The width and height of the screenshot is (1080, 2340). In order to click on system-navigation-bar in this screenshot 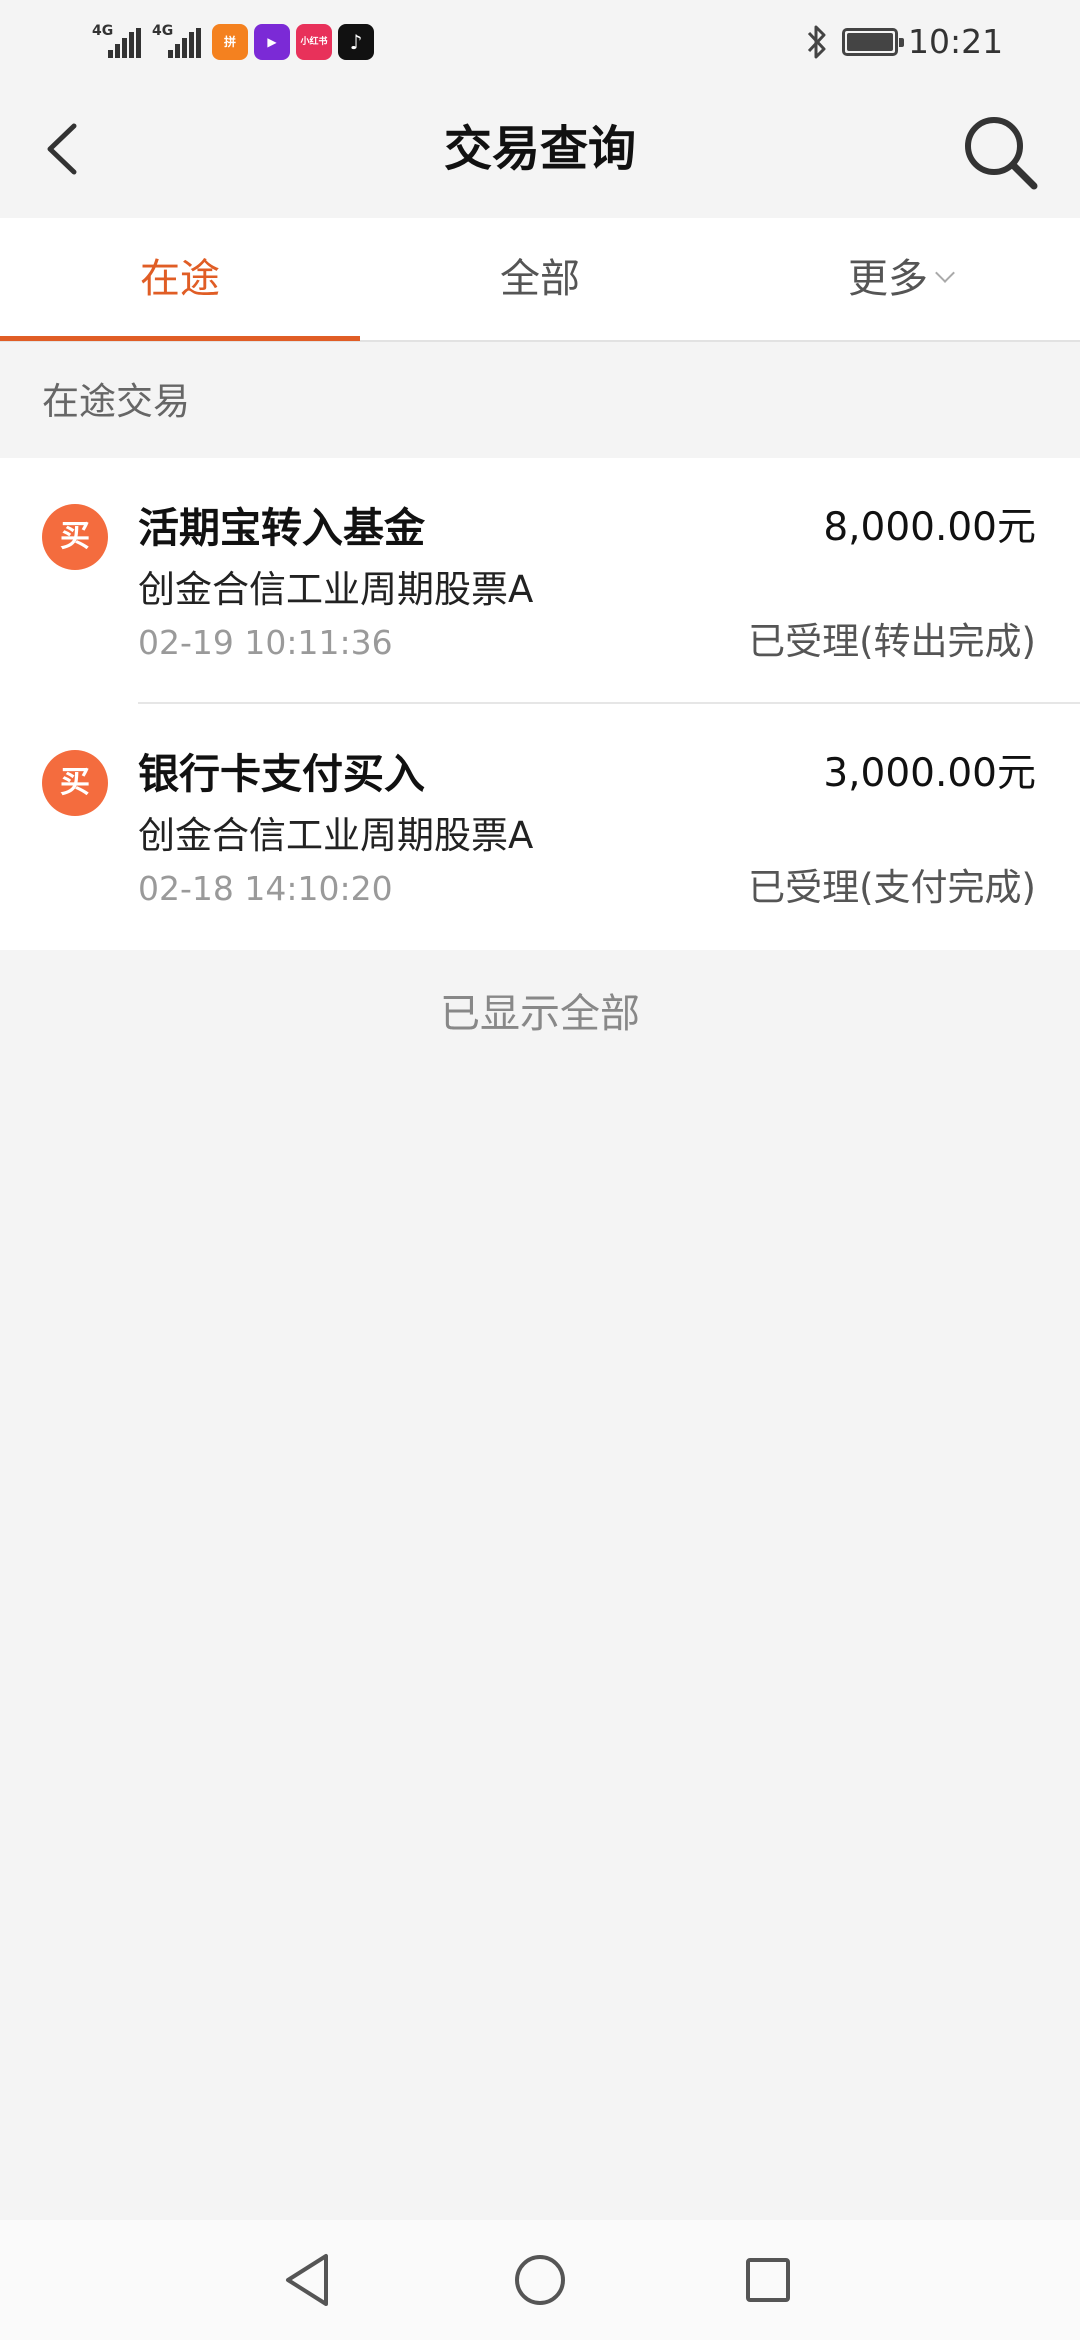, I will do `click(540, 2280)`.